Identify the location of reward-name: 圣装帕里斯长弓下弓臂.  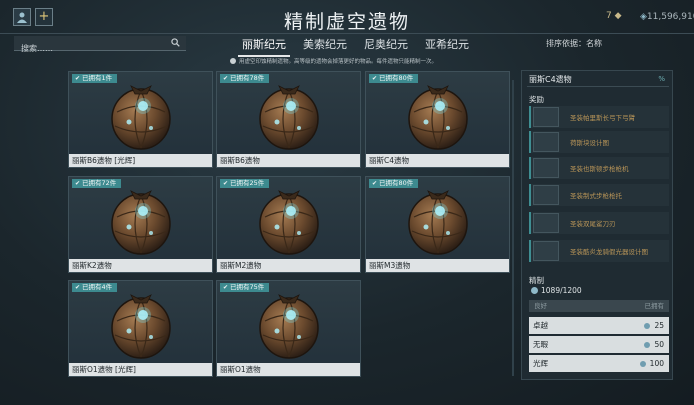
(602, 118).